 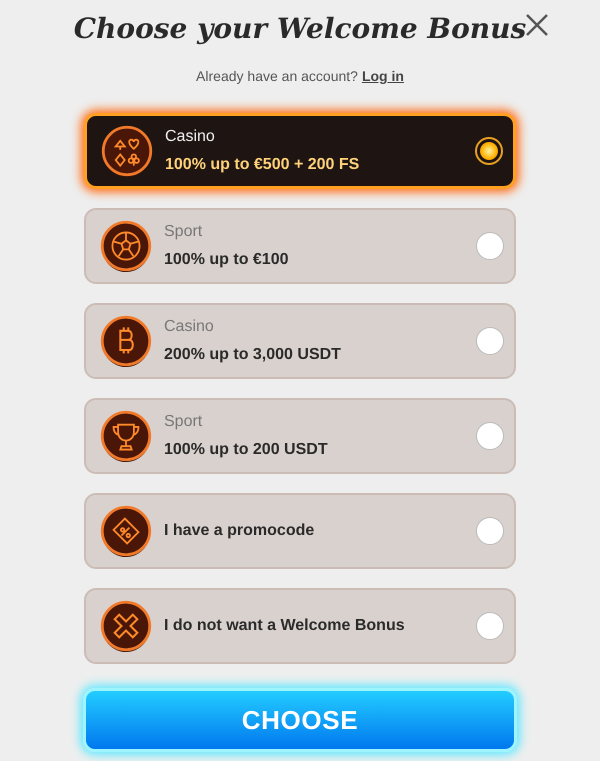 I want to click on bonus-option: Sport 100% up to €100, so click(x=300, y=246).